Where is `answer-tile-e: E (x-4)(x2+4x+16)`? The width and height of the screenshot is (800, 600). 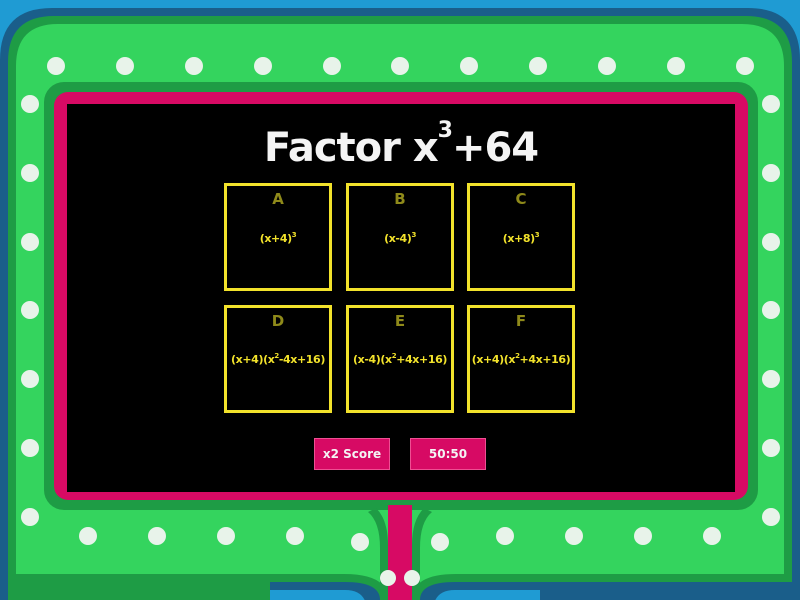
answer-tile-e: E (x-4)(x2+4x+16) is located at coordinates (400, 359).